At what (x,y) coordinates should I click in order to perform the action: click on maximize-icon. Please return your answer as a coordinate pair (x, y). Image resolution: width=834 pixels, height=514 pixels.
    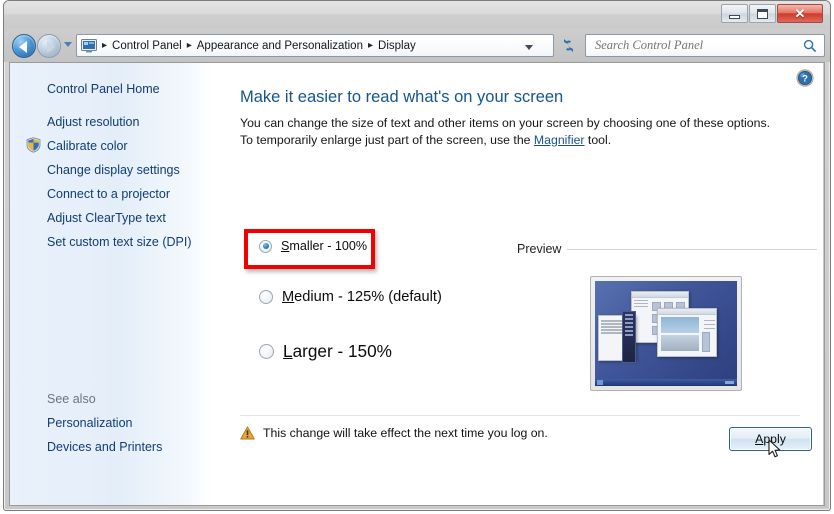
    Looking at the image, I should click on (762, 13).